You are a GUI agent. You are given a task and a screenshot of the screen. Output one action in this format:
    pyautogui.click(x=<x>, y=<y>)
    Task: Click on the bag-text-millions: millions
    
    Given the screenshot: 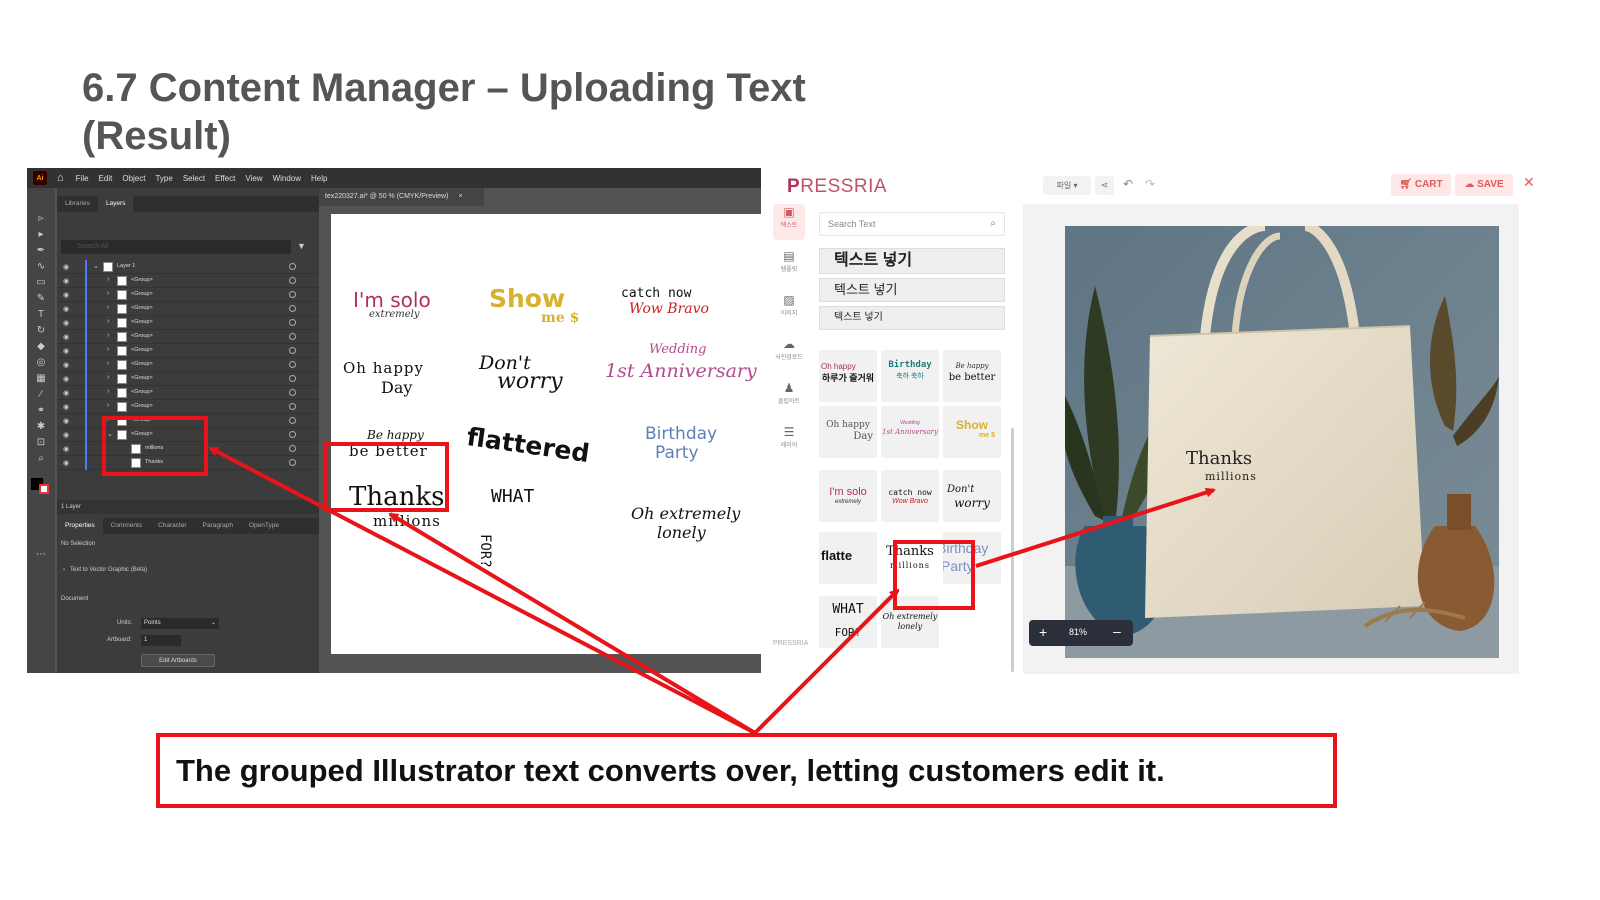 What is the action you would take?
    pyautogui.click(x=1231, y=476)
    